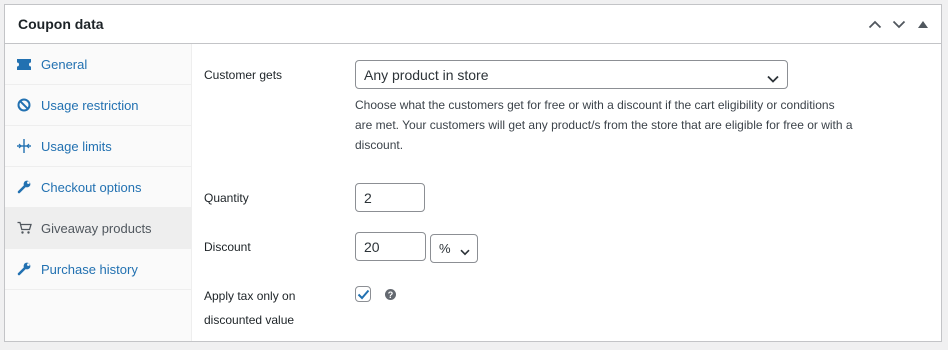  Describe the element at coordinates (390, 197) in the screenshot. I see `quantity-input` at that location.